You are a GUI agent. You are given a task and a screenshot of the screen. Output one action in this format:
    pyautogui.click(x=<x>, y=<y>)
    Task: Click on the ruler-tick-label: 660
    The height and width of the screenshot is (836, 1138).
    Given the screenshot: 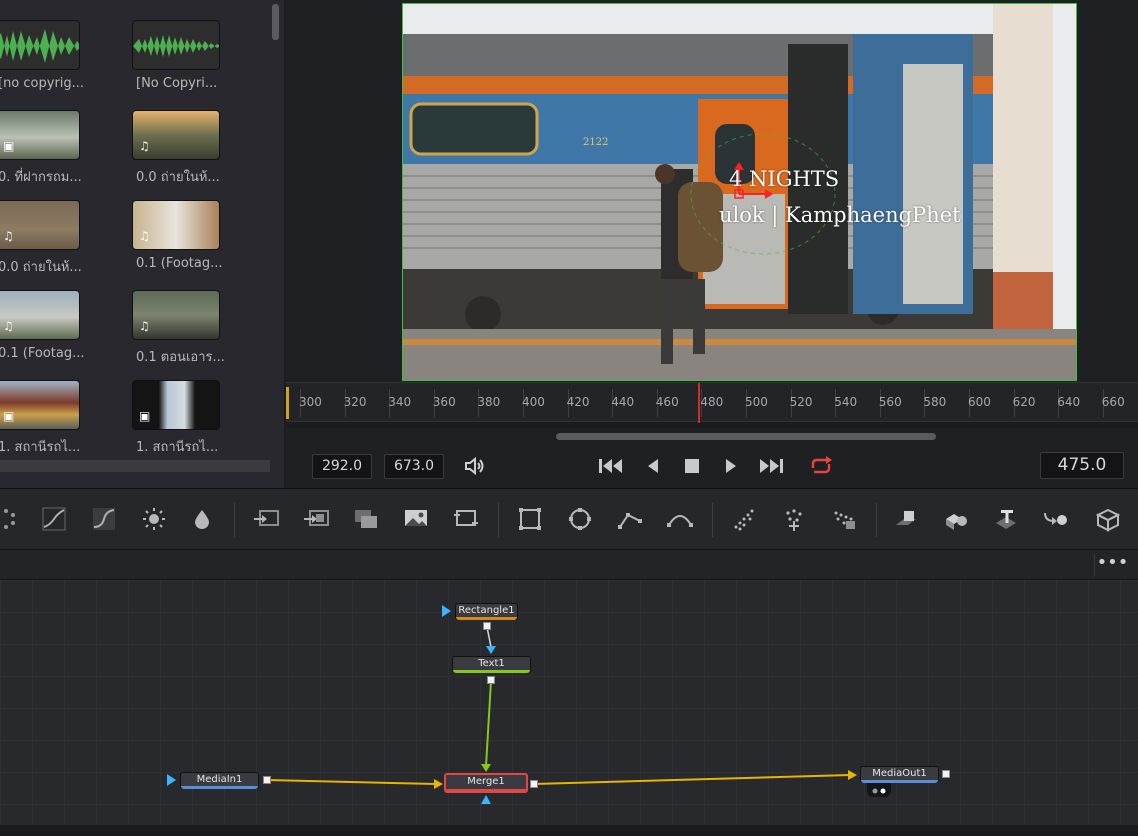 What is the action you would take?
    pyautogui.click(x=1113, y=402)
    